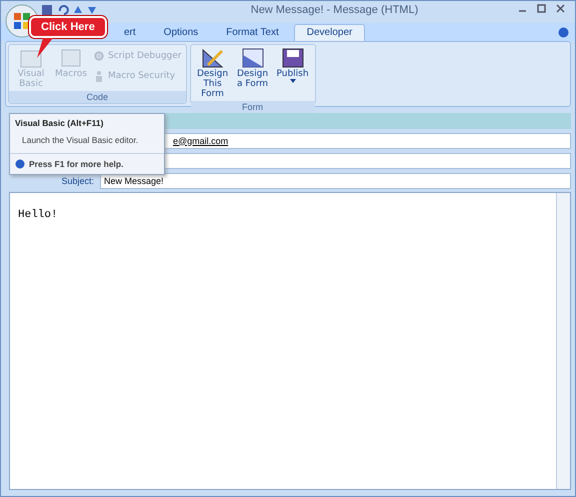 The width and height of the screenshot is (576, 497). What do you see at coordinates (253, 58) in the screenshot?
I see `form-icon` at bounding box center [253, 58].